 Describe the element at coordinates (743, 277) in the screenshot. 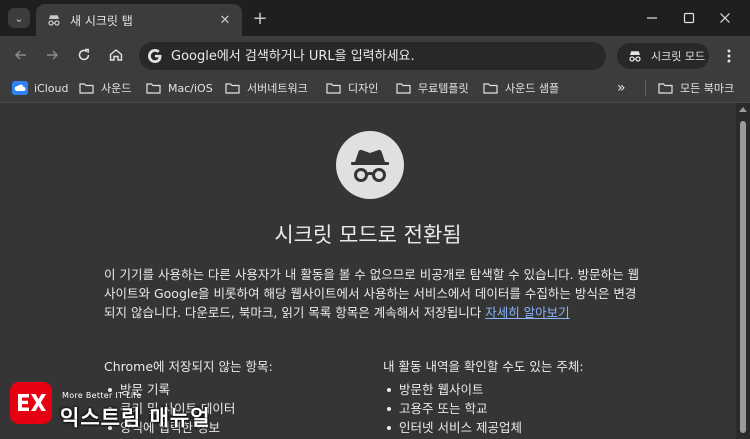

I see `scrollbar-thumb` at that location.